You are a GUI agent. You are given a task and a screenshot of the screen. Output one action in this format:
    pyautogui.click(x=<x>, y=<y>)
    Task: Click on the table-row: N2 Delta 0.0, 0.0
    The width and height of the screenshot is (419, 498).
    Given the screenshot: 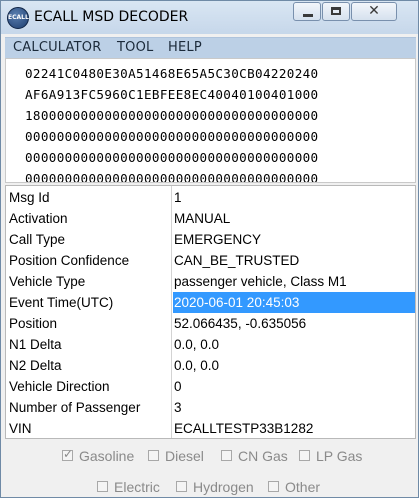 What is the action you would take?
    pyautogui.click(x=210, y=365)
    